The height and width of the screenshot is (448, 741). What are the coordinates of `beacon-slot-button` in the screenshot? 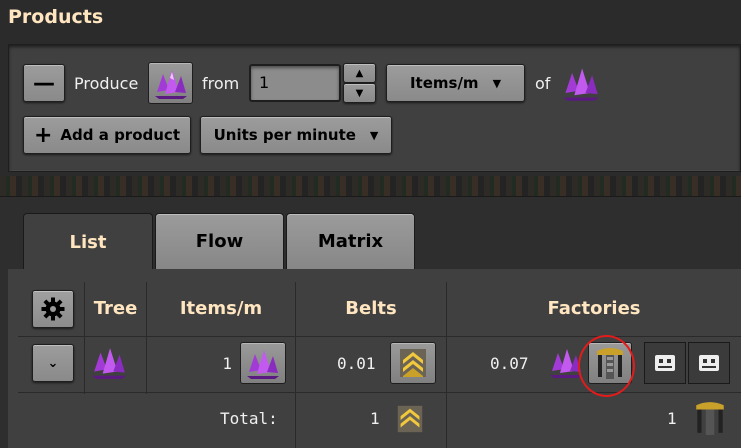 It's located at (709, 363).